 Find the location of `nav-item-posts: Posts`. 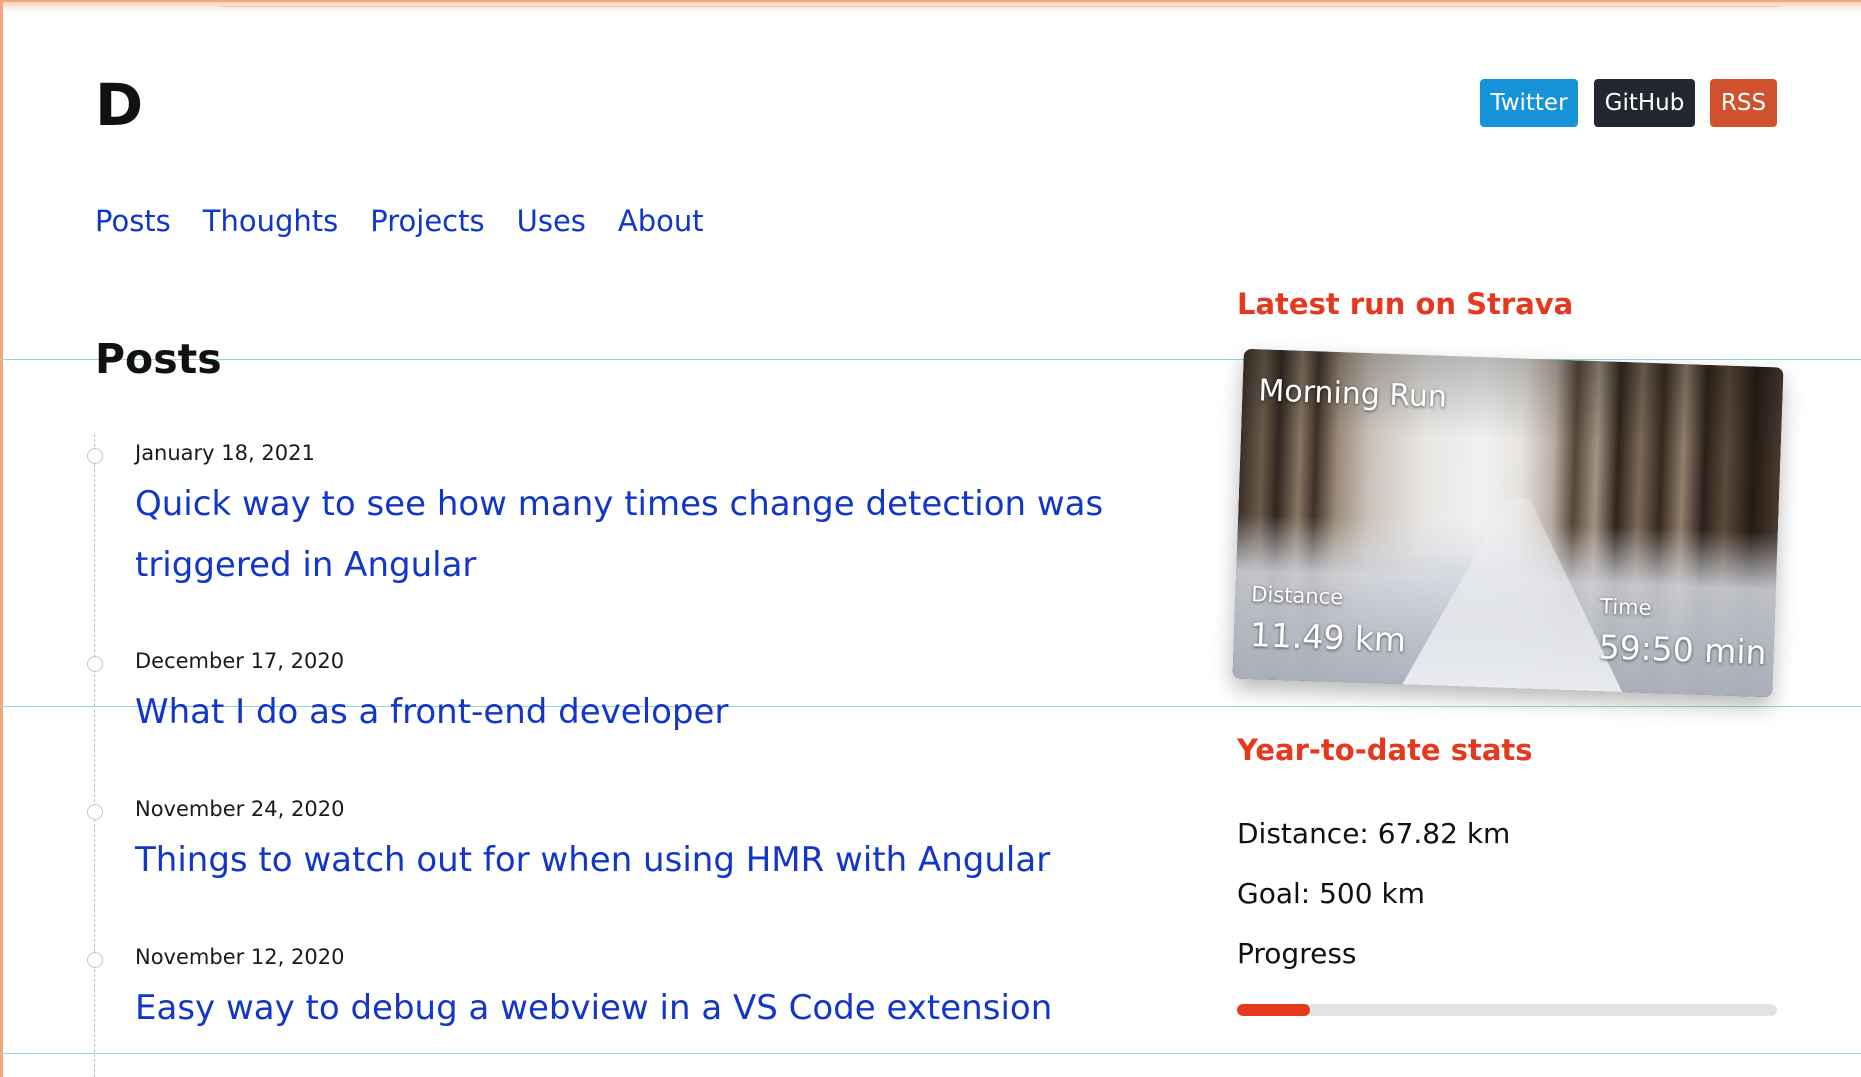

nav-item-posts: Posts is located at coordinates (133, 221).